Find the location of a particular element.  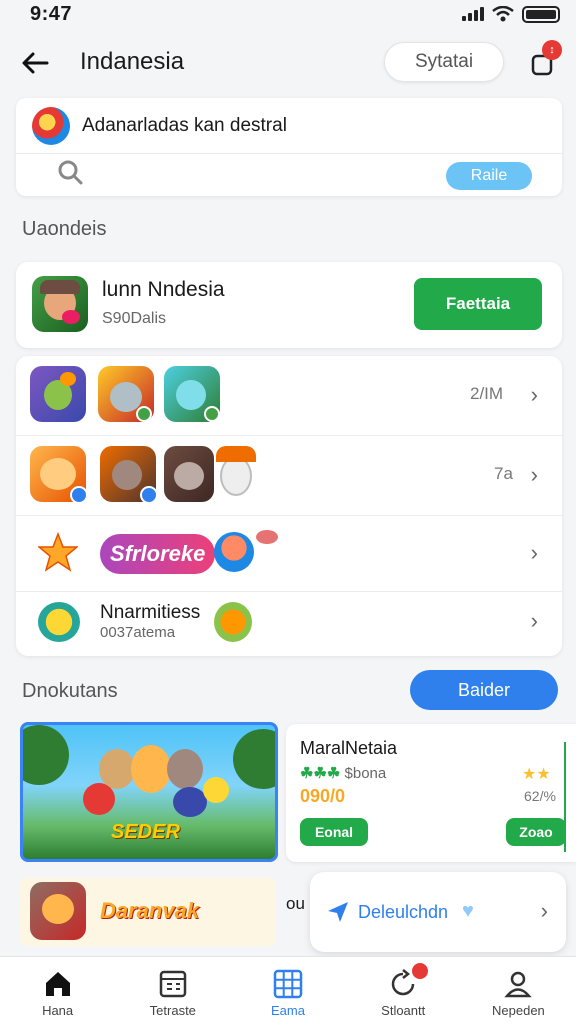

list-item: 7a › is located at coordinates (289, 476).